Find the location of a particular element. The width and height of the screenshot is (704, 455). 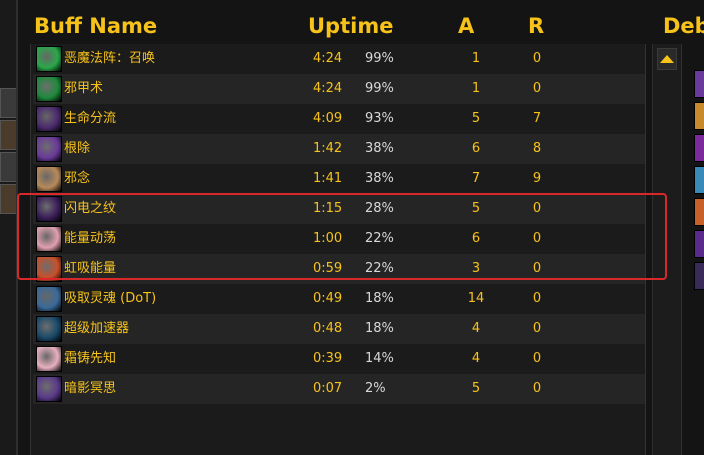

table-row: 吸取灵魂 (DoT) 0:49 18% 14 0 is located at coordinates (339, 299).